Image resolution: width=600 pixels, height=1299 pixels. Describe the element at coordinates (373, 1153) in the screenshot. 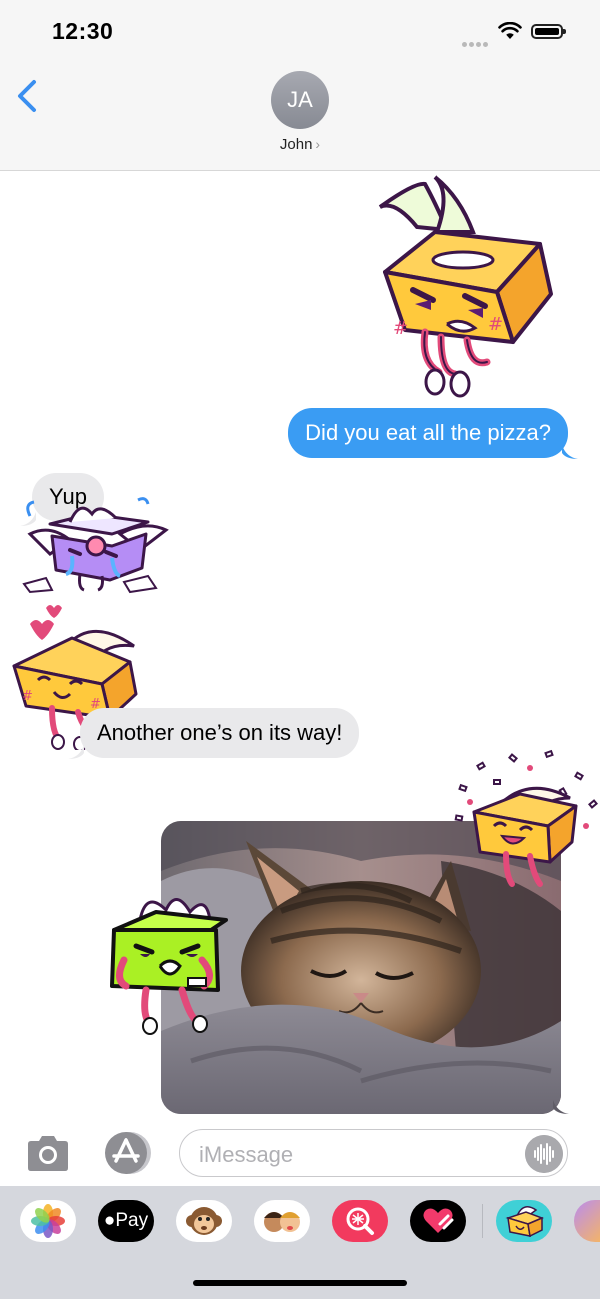

I see `imessage-input: iMessage` at that location.